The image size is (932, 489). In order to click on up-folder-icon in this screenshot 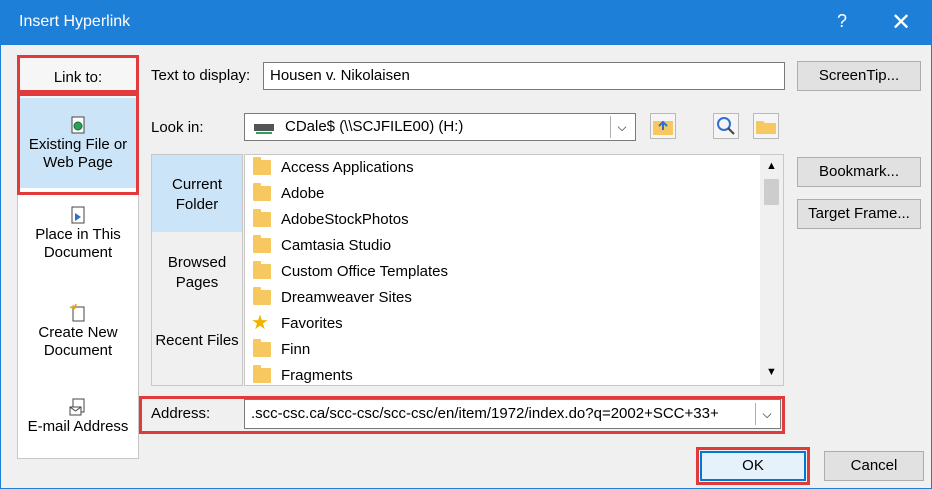, I will do `click(663, 127)`.